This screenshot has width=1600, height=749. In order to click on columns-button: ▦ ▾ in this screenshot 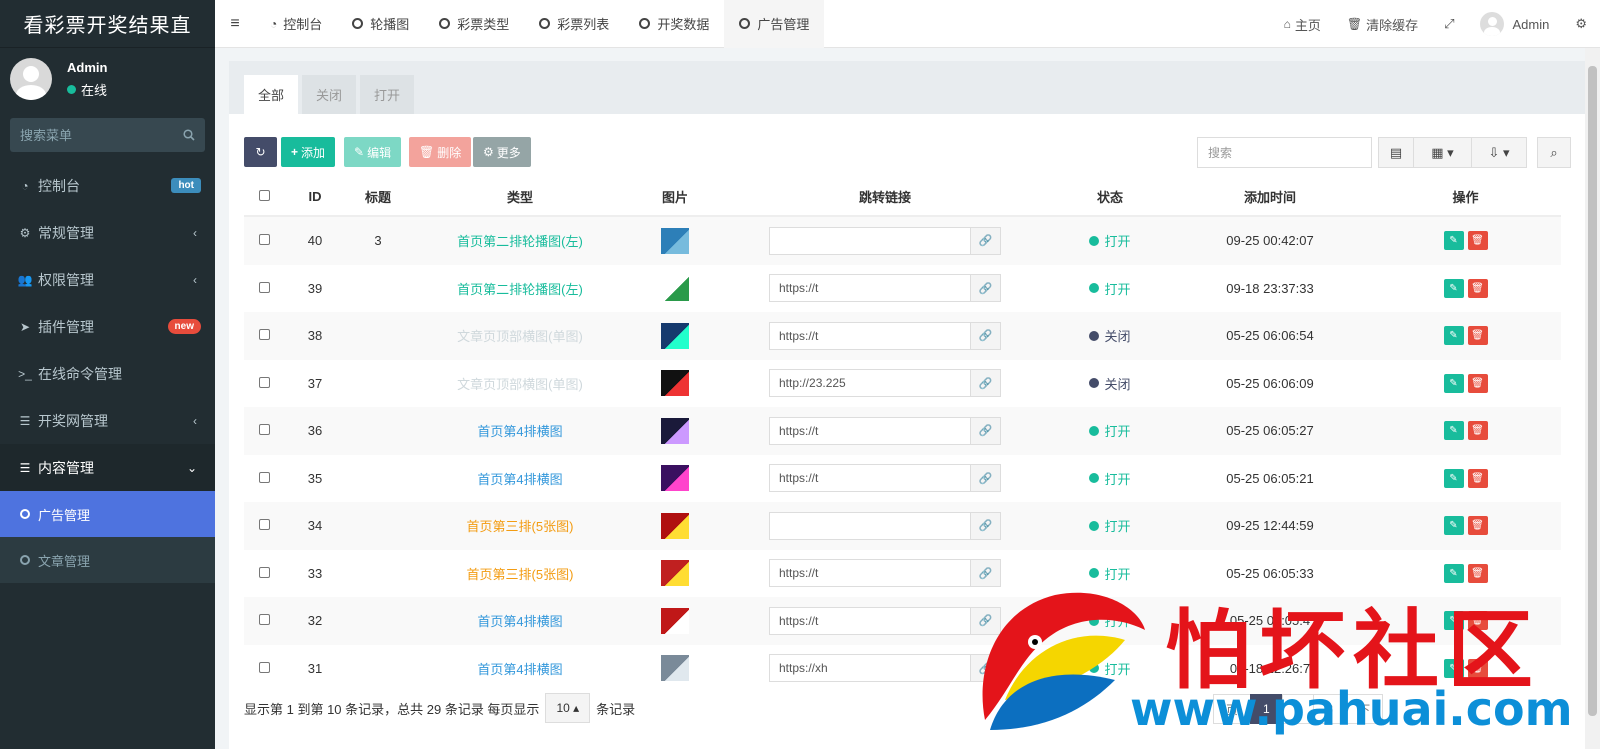, I will do `click(1442, 152)`.